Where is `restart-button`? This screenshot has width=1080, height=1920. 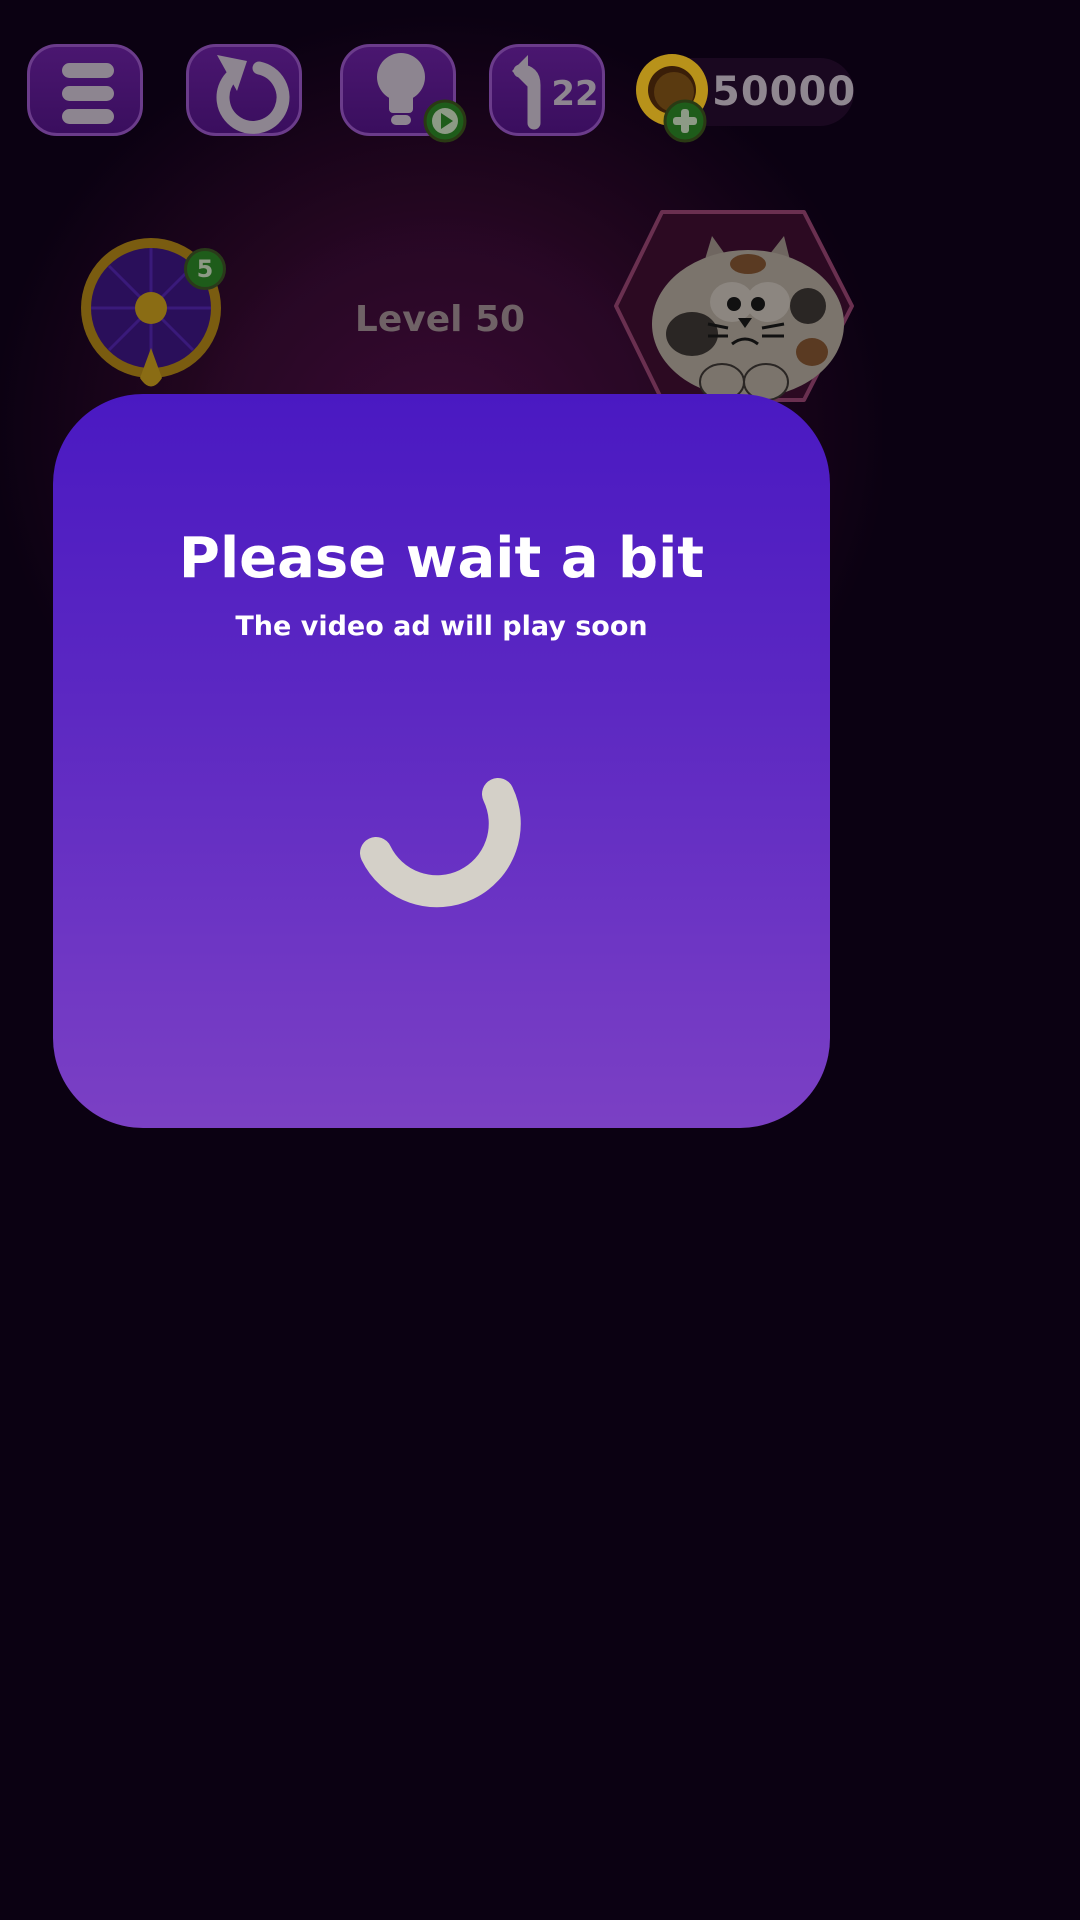 restart-button is located at coordinates (244, 90).